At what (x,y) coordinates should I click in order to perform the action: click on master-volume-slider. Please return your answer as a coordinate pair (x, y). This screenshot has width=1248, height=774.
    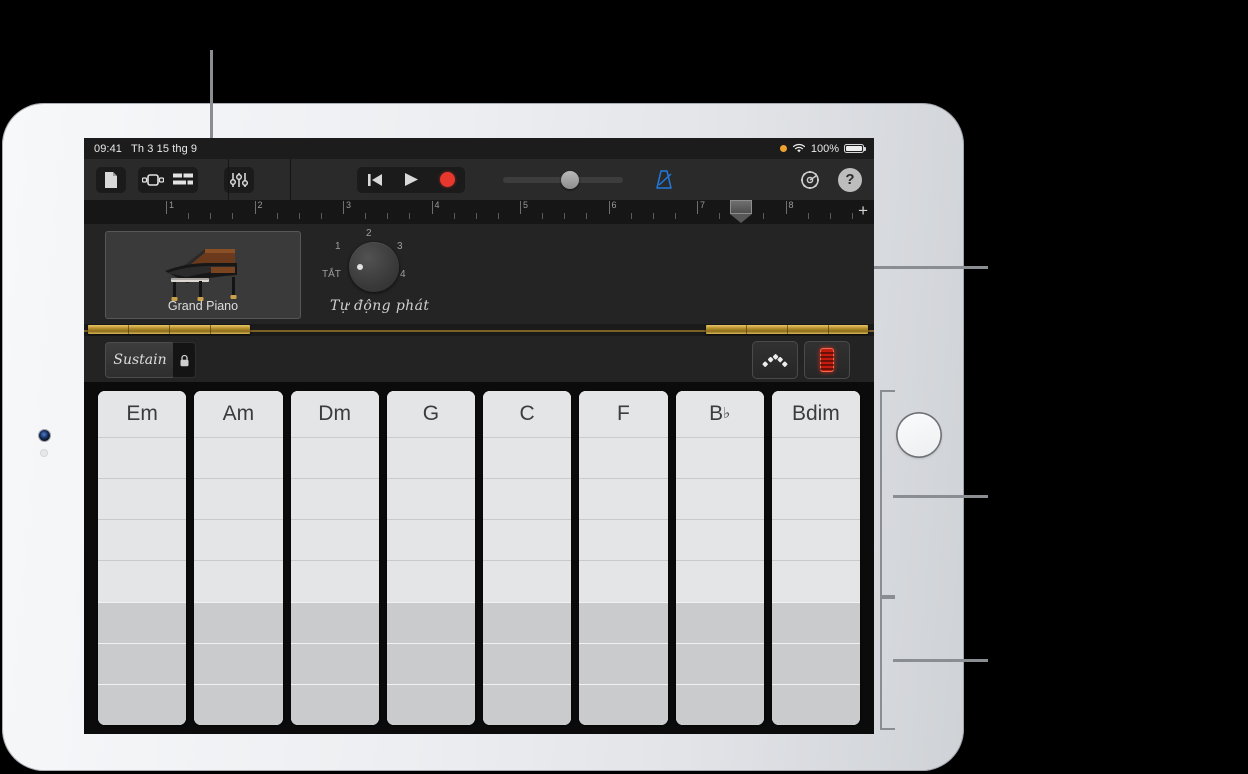
    Looking at the image, I should click on (563, 179).